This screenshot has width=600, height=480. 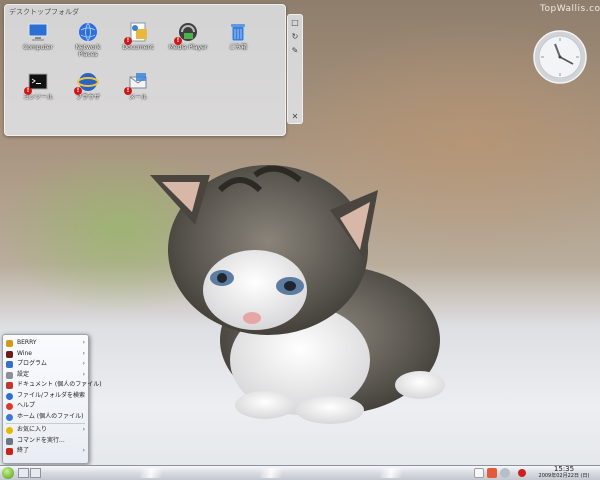 What do you see at coordinates (45, 375) in the screenshot?
I see `menu-item-settings: 設定 ›` at bounding box center [45, 375].